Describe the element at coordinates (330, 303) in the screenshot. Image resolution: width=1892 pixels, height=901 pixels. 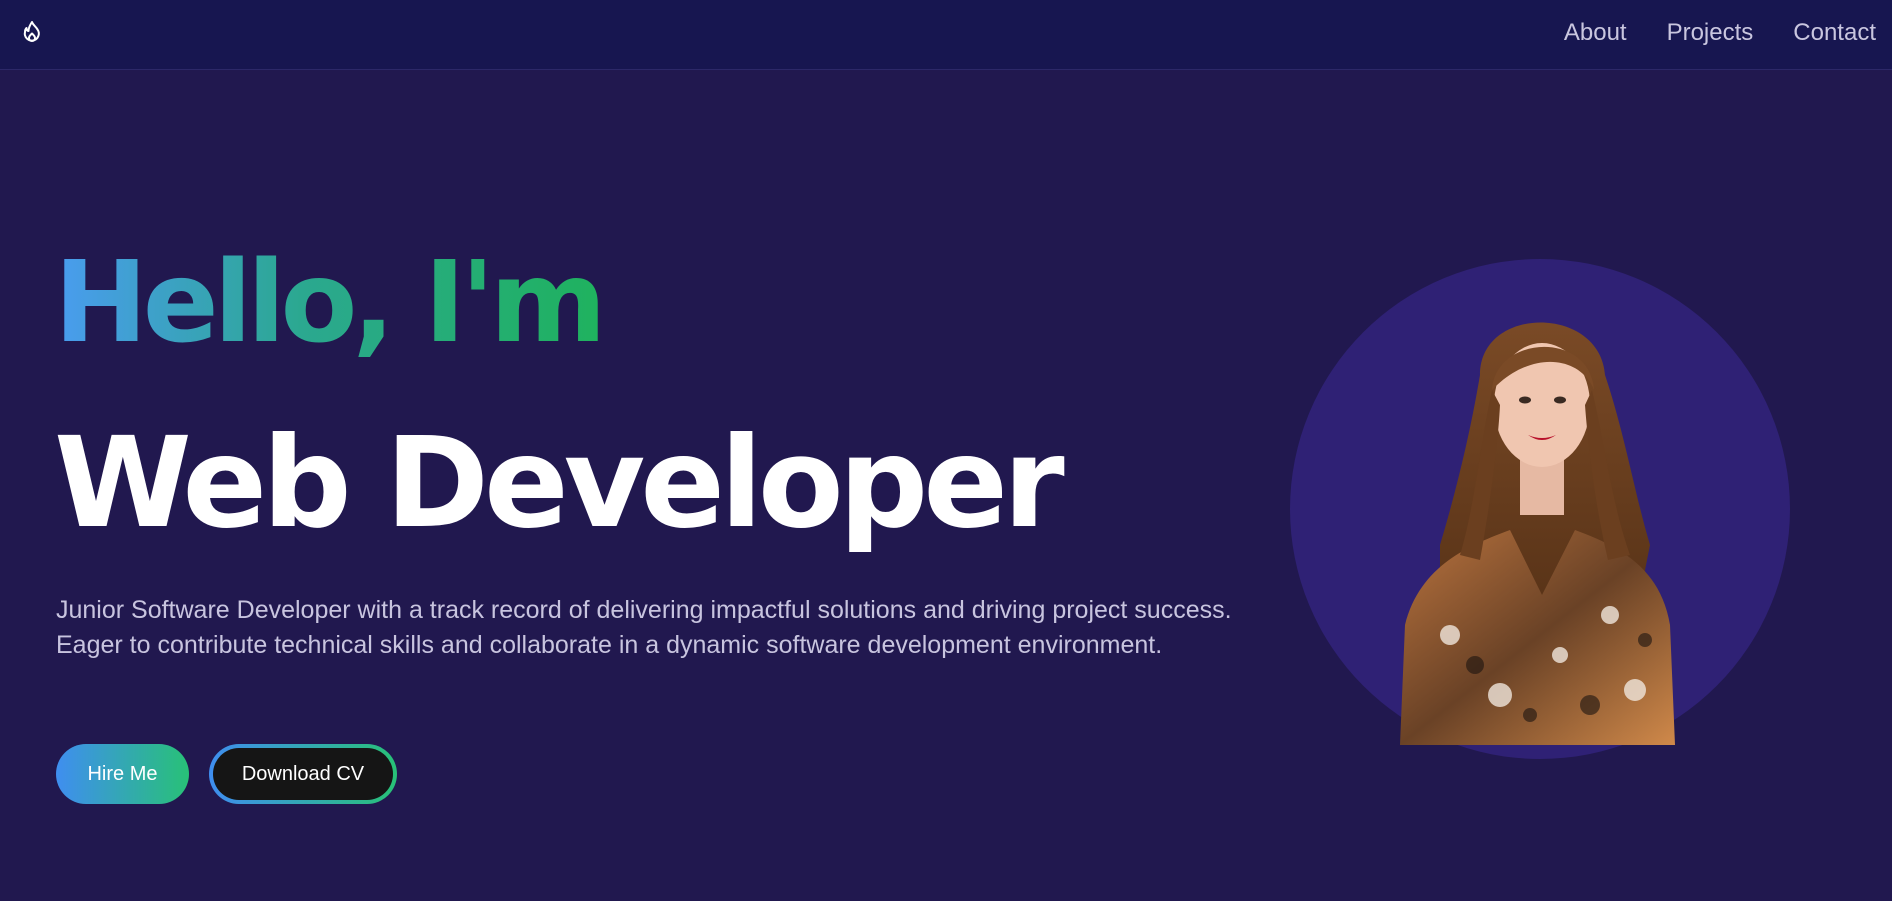
I see `hero-greeting: Hello, I'm` at that location.